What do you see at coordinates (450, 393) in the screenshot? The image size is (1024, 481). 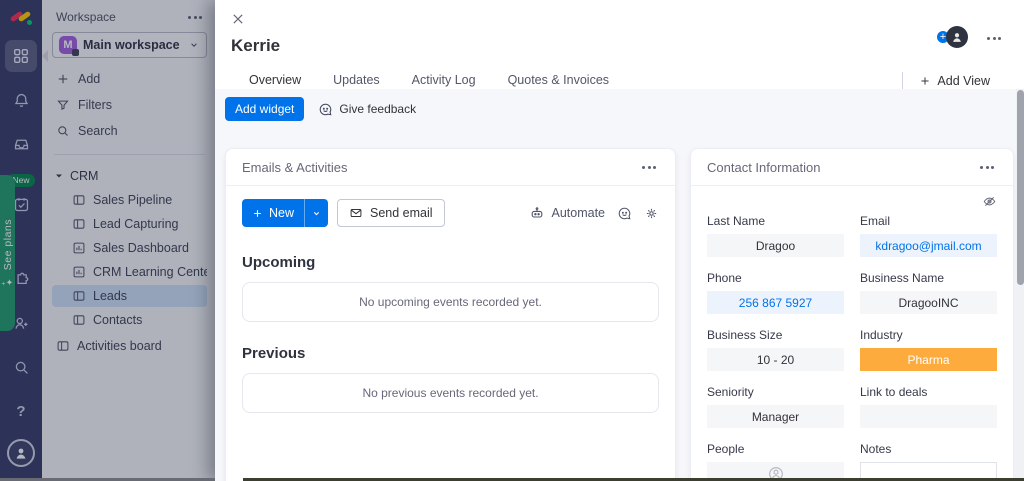 I see `previous-empty-state: No previous events recorded yet.` at bounding box center [450, 393].